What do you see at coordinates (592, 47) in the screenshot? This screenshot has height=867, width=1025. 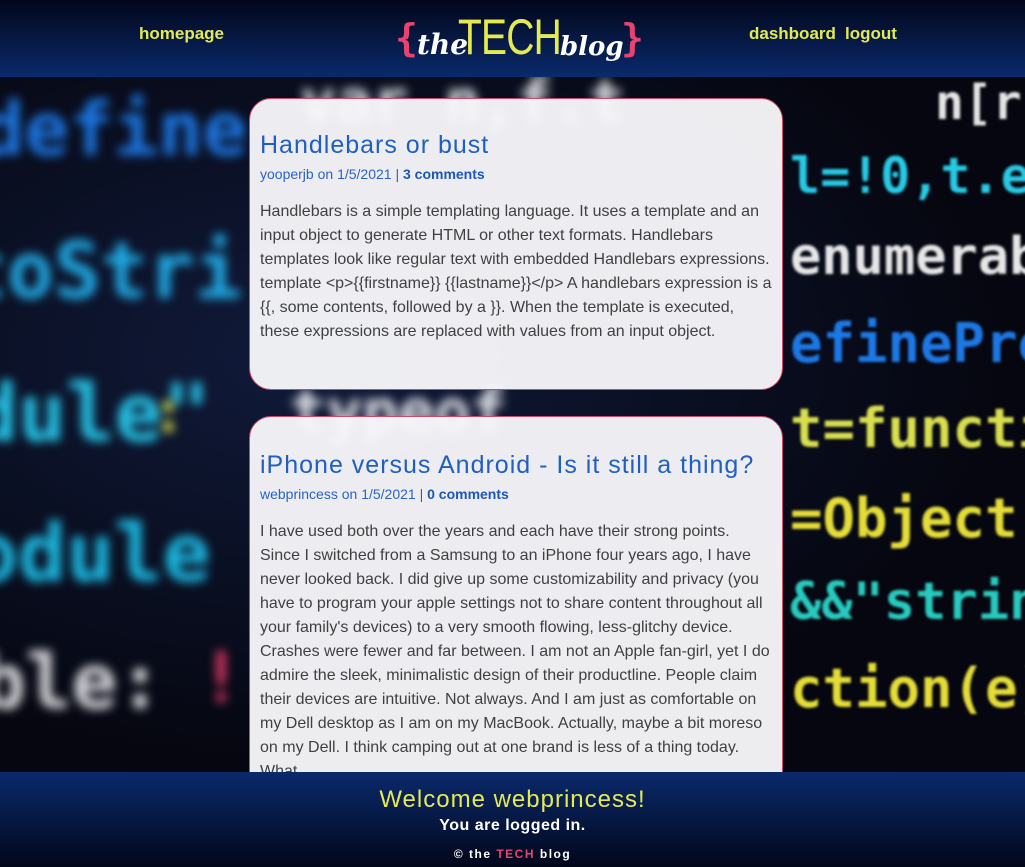 I see `logo-blog: blog` at bounding box center [592, 47].